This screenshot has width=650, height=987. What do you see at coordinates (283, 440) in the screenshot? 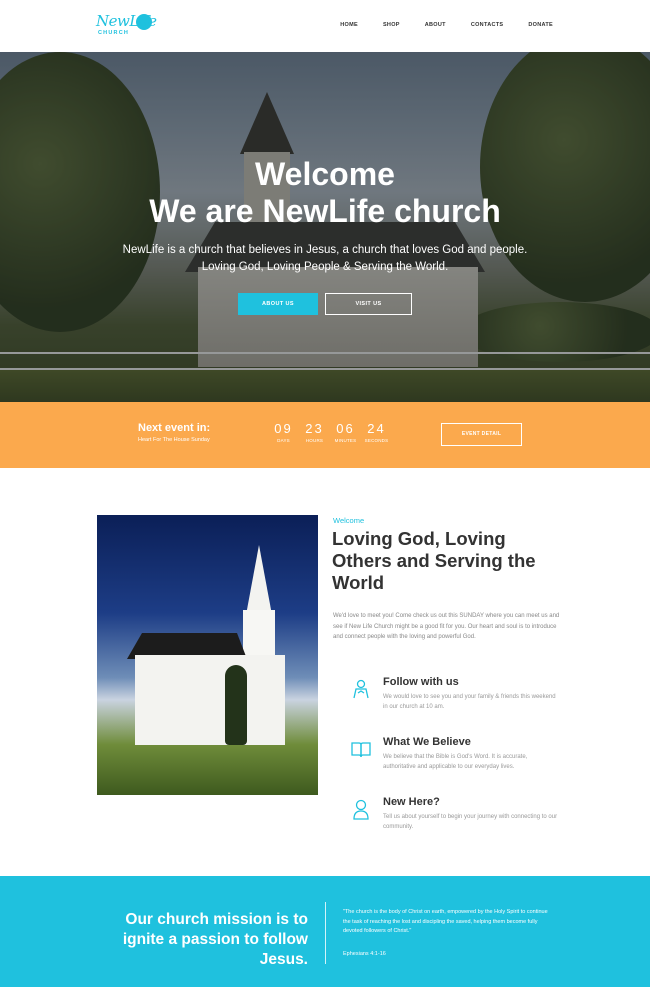
I see `countdown-label: DAYS` at bounding box center [283, 440].